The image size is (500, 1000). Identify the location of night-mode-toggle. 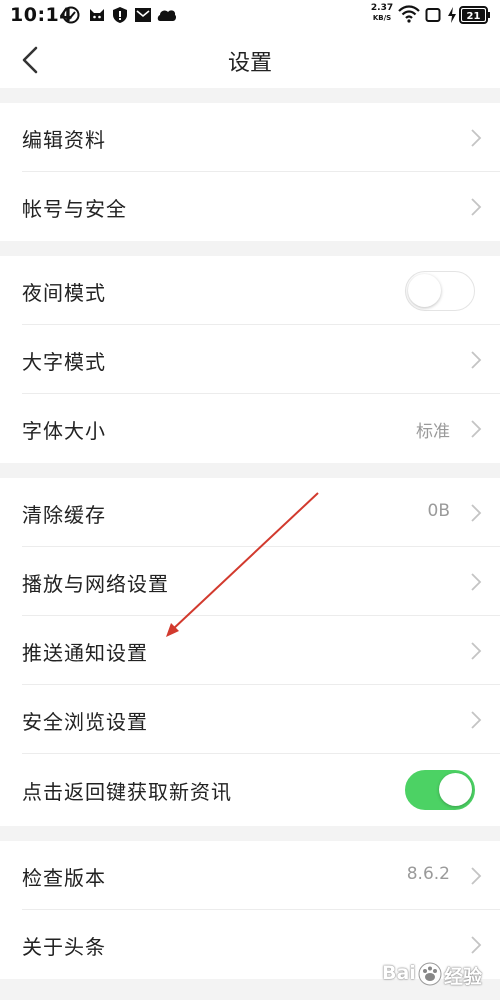
(440, 291).